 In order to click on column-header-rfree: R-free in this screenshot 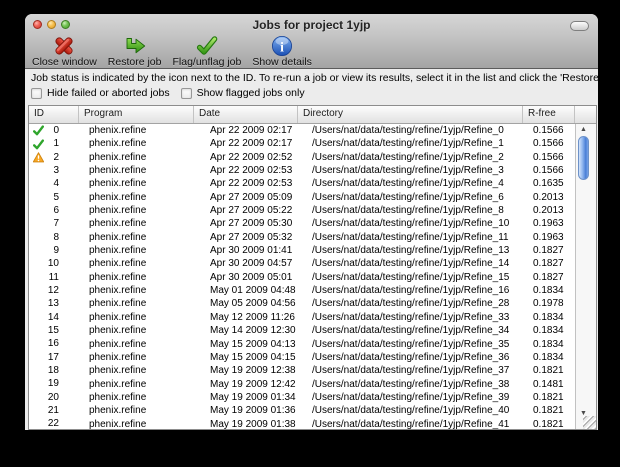, I will do `click(549, 114)`.